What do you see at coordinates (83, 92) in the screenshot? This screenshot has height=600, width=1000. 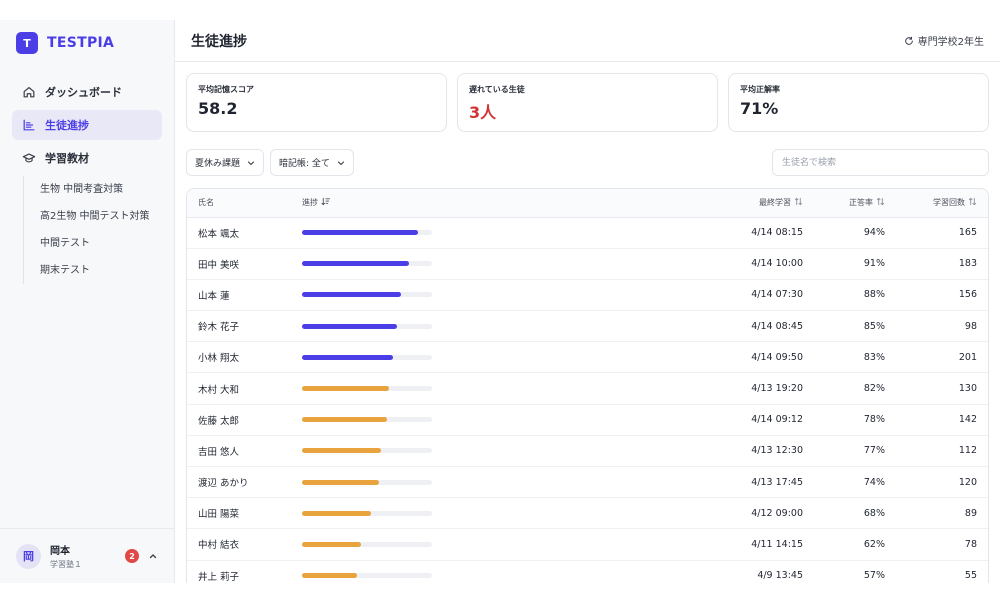 I see `sidebar-item-label: ダッシュボード` at bounding box center [83, 92].